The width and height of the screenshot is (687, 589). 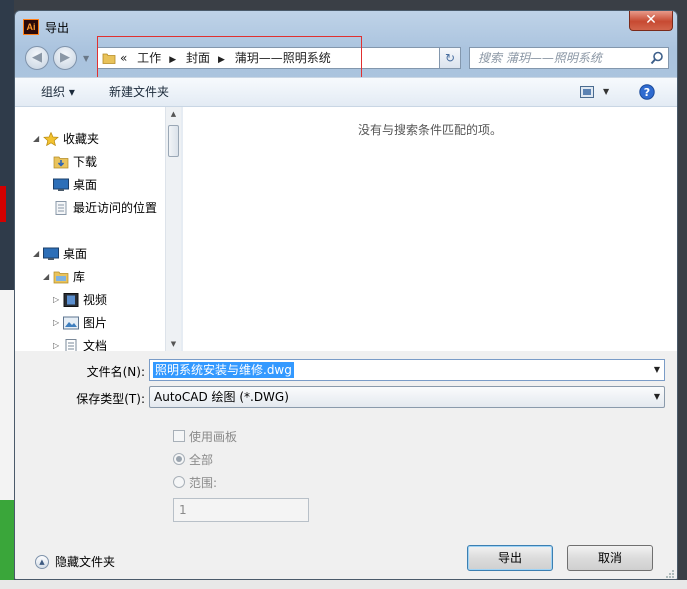 What do you see at coordinates (173, 114) in the screenshot?
I see `scroll-up-icon: ▲` at bounding box center [173, 114].